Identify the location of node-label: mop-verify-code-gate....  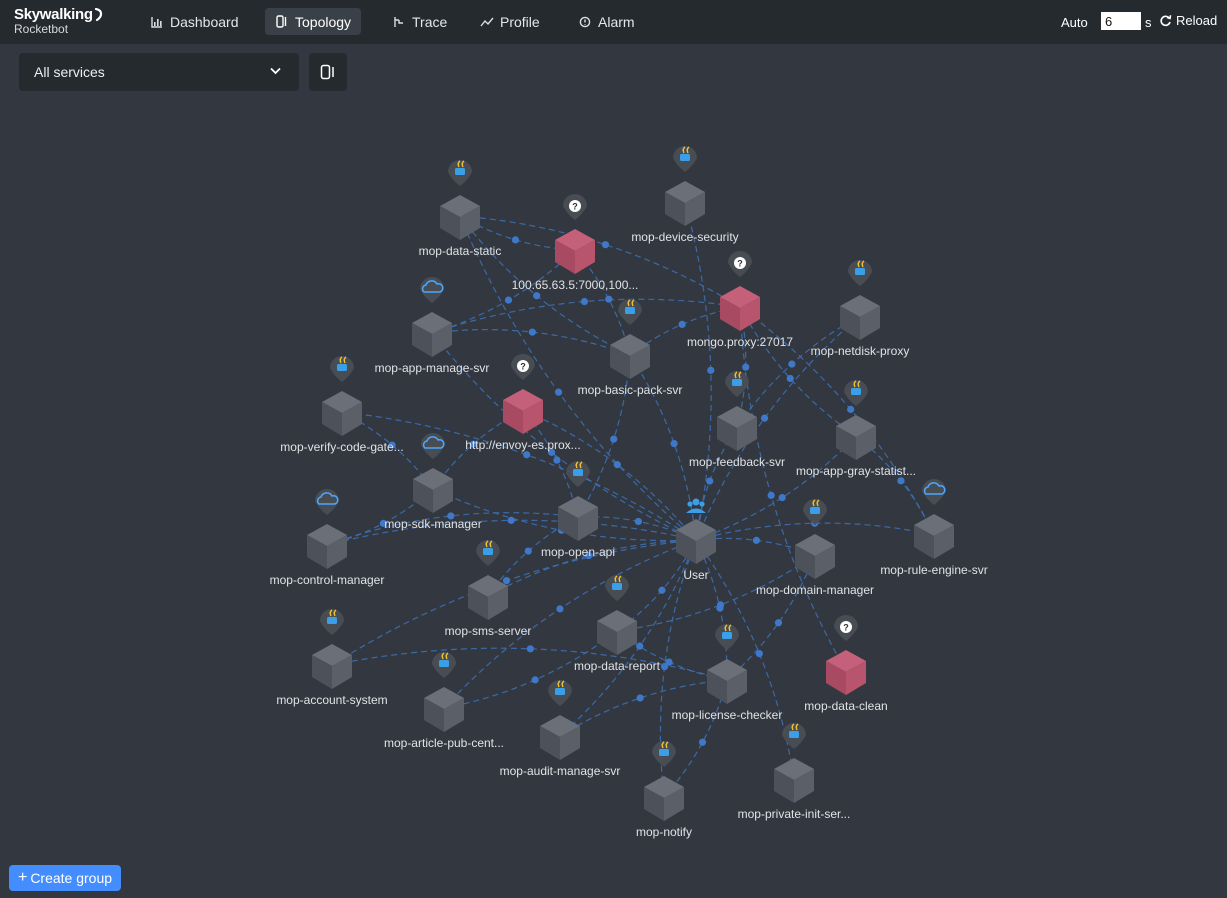
(341, 447).